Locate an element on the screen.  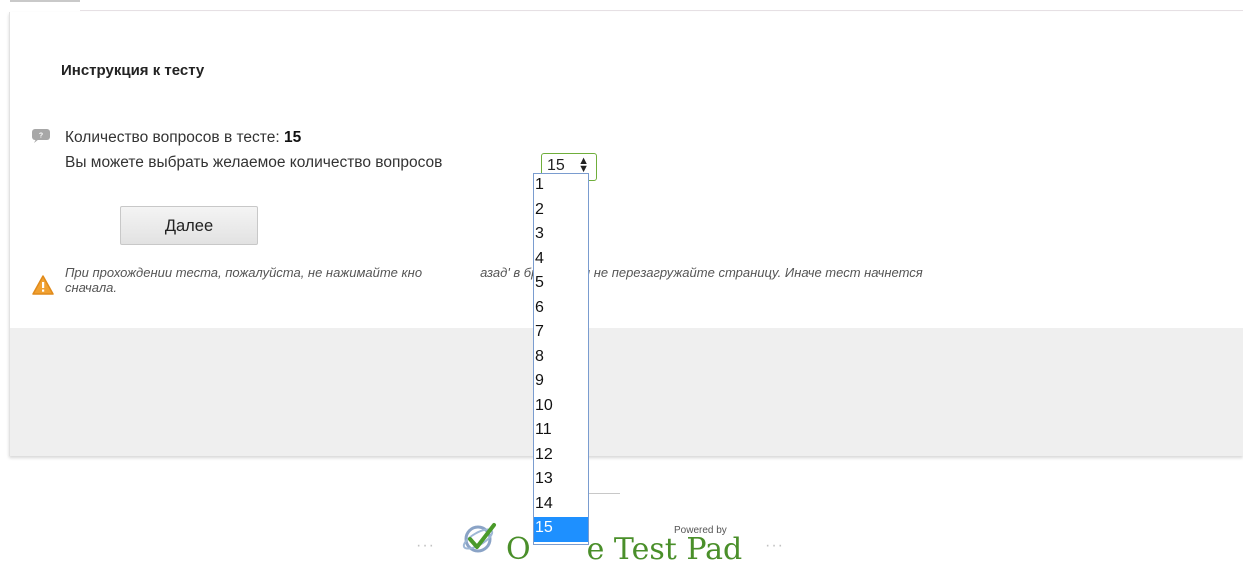
dropdown-option: 10 is located at coordinates (561, 407).